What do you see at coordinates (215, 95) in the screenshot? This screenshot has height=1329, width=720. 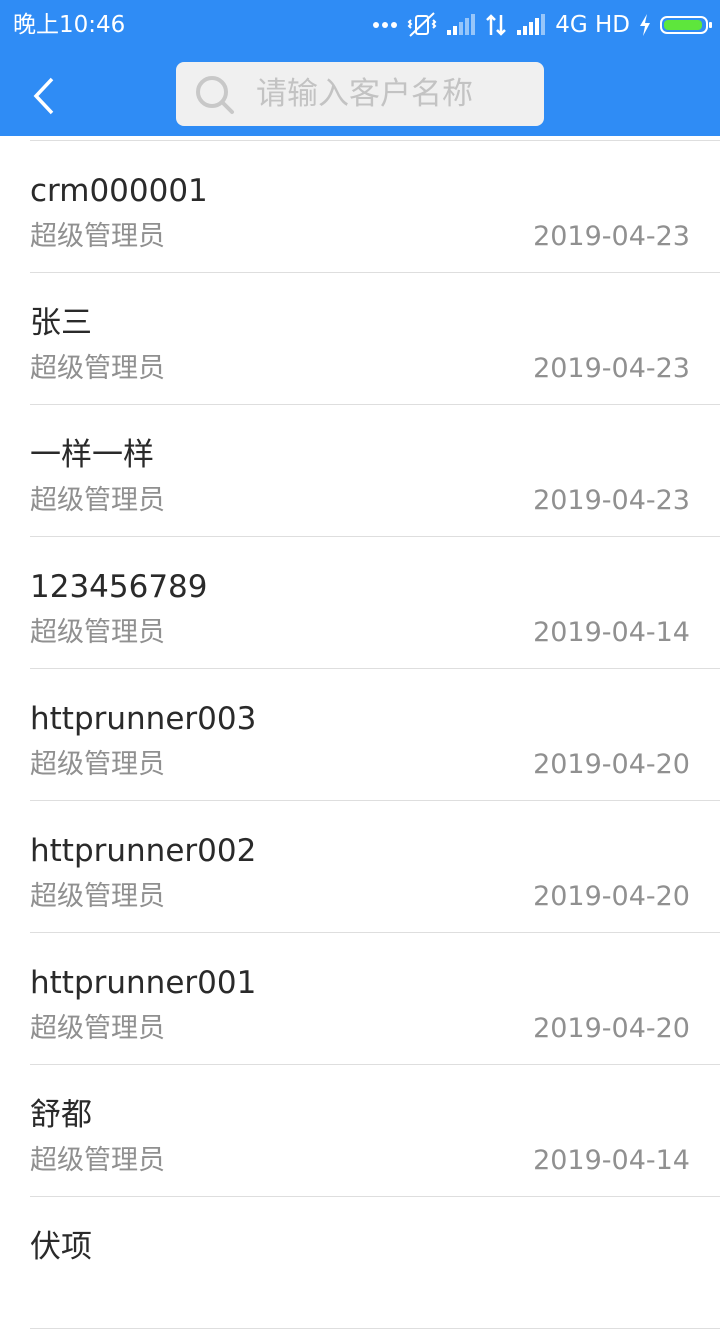 I see `search-icon` at bounding box center [215, 95].